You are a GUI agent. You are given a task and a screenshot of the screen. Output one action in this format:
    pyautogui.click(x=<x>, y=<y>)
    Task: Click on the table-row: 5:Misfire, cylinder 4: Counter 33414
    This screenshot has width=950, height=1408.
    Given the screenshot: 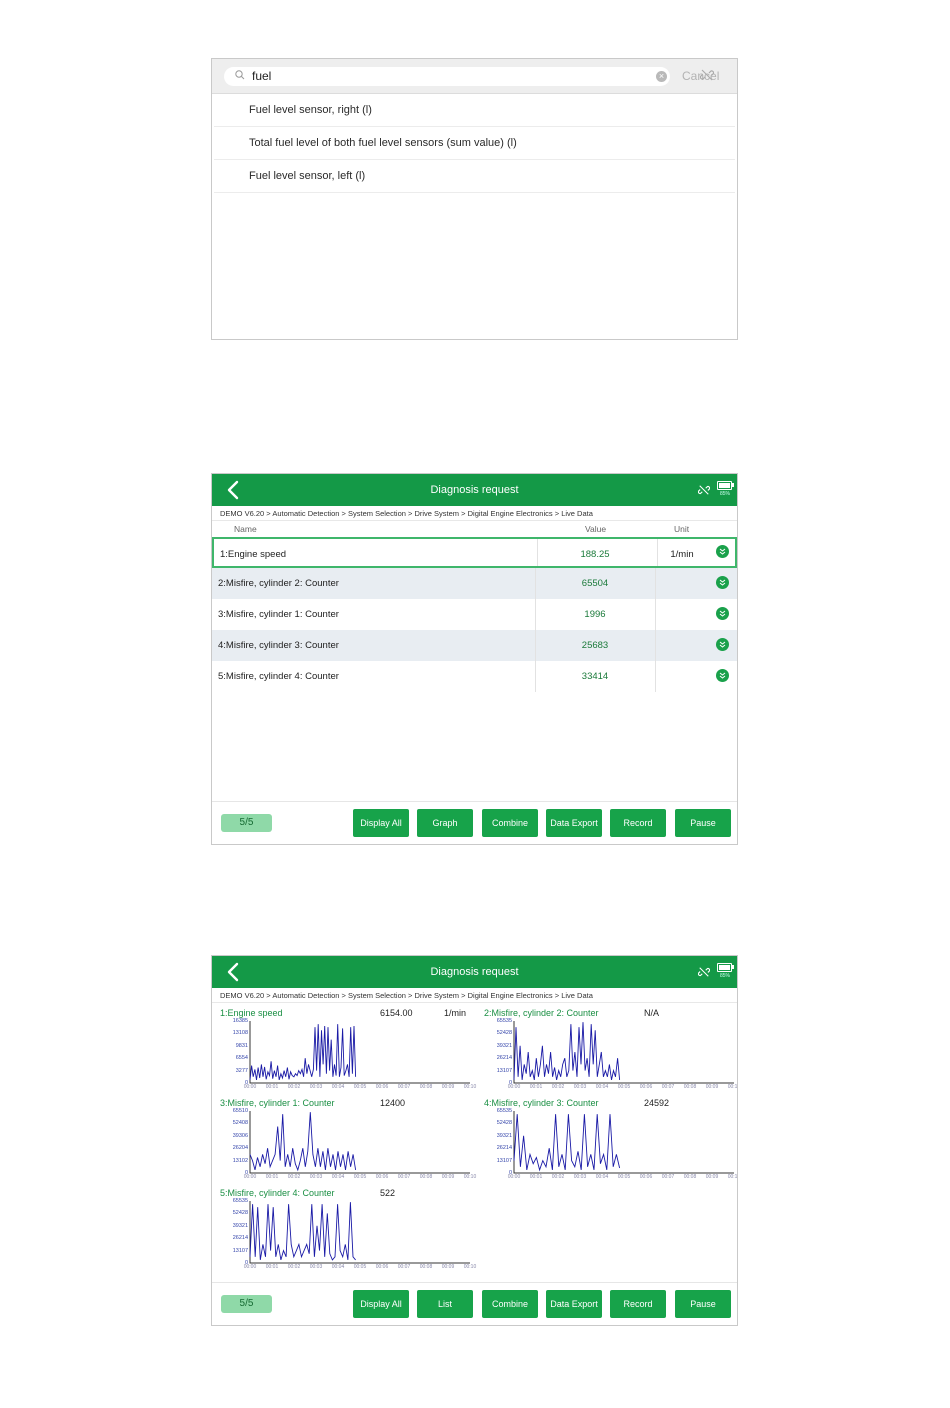 What is the action you would take?
    pyautogui.click(x=474, y=676)
    